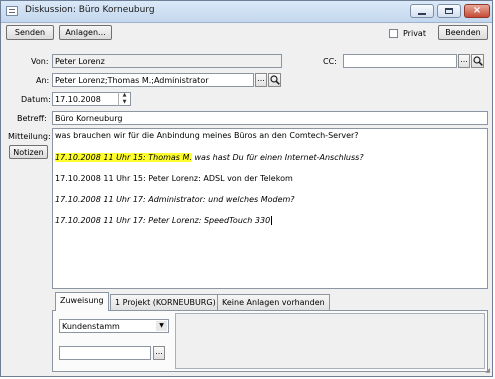  I want to click on highlighted-text: 17.10.2008 11 Uhr 15: Thomas M., so click(123, 157).